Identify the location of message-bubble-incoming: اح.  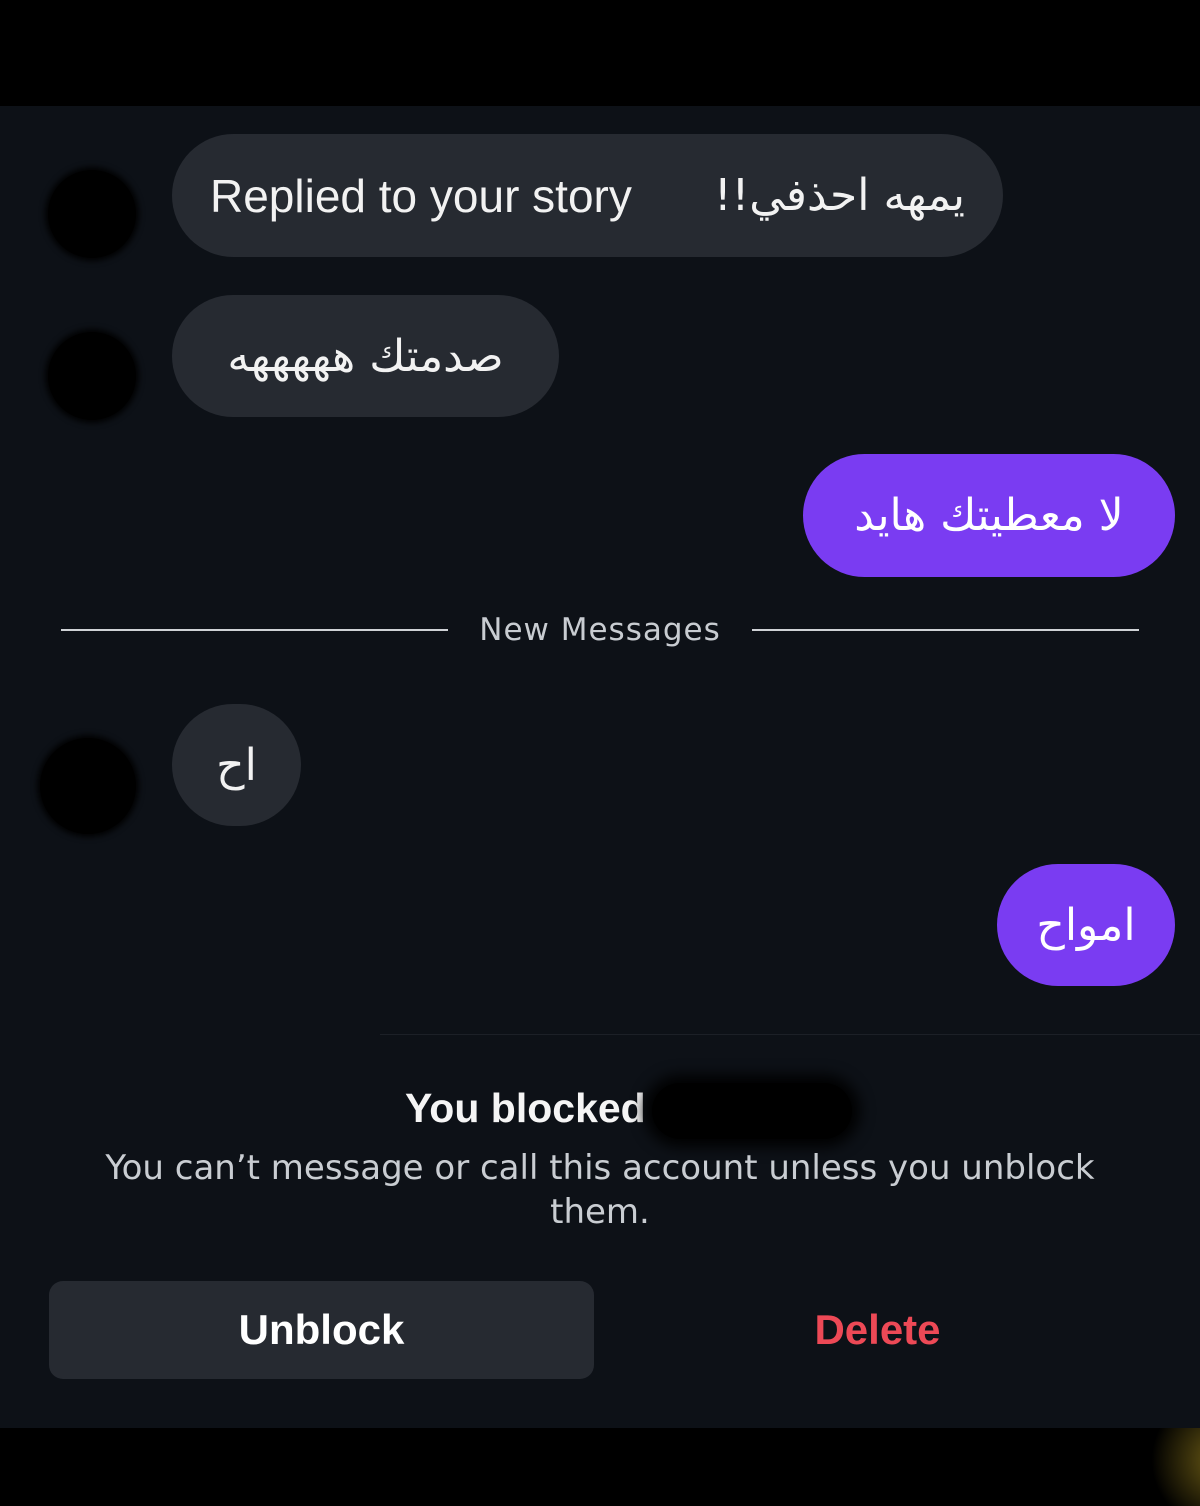
(236, 765).